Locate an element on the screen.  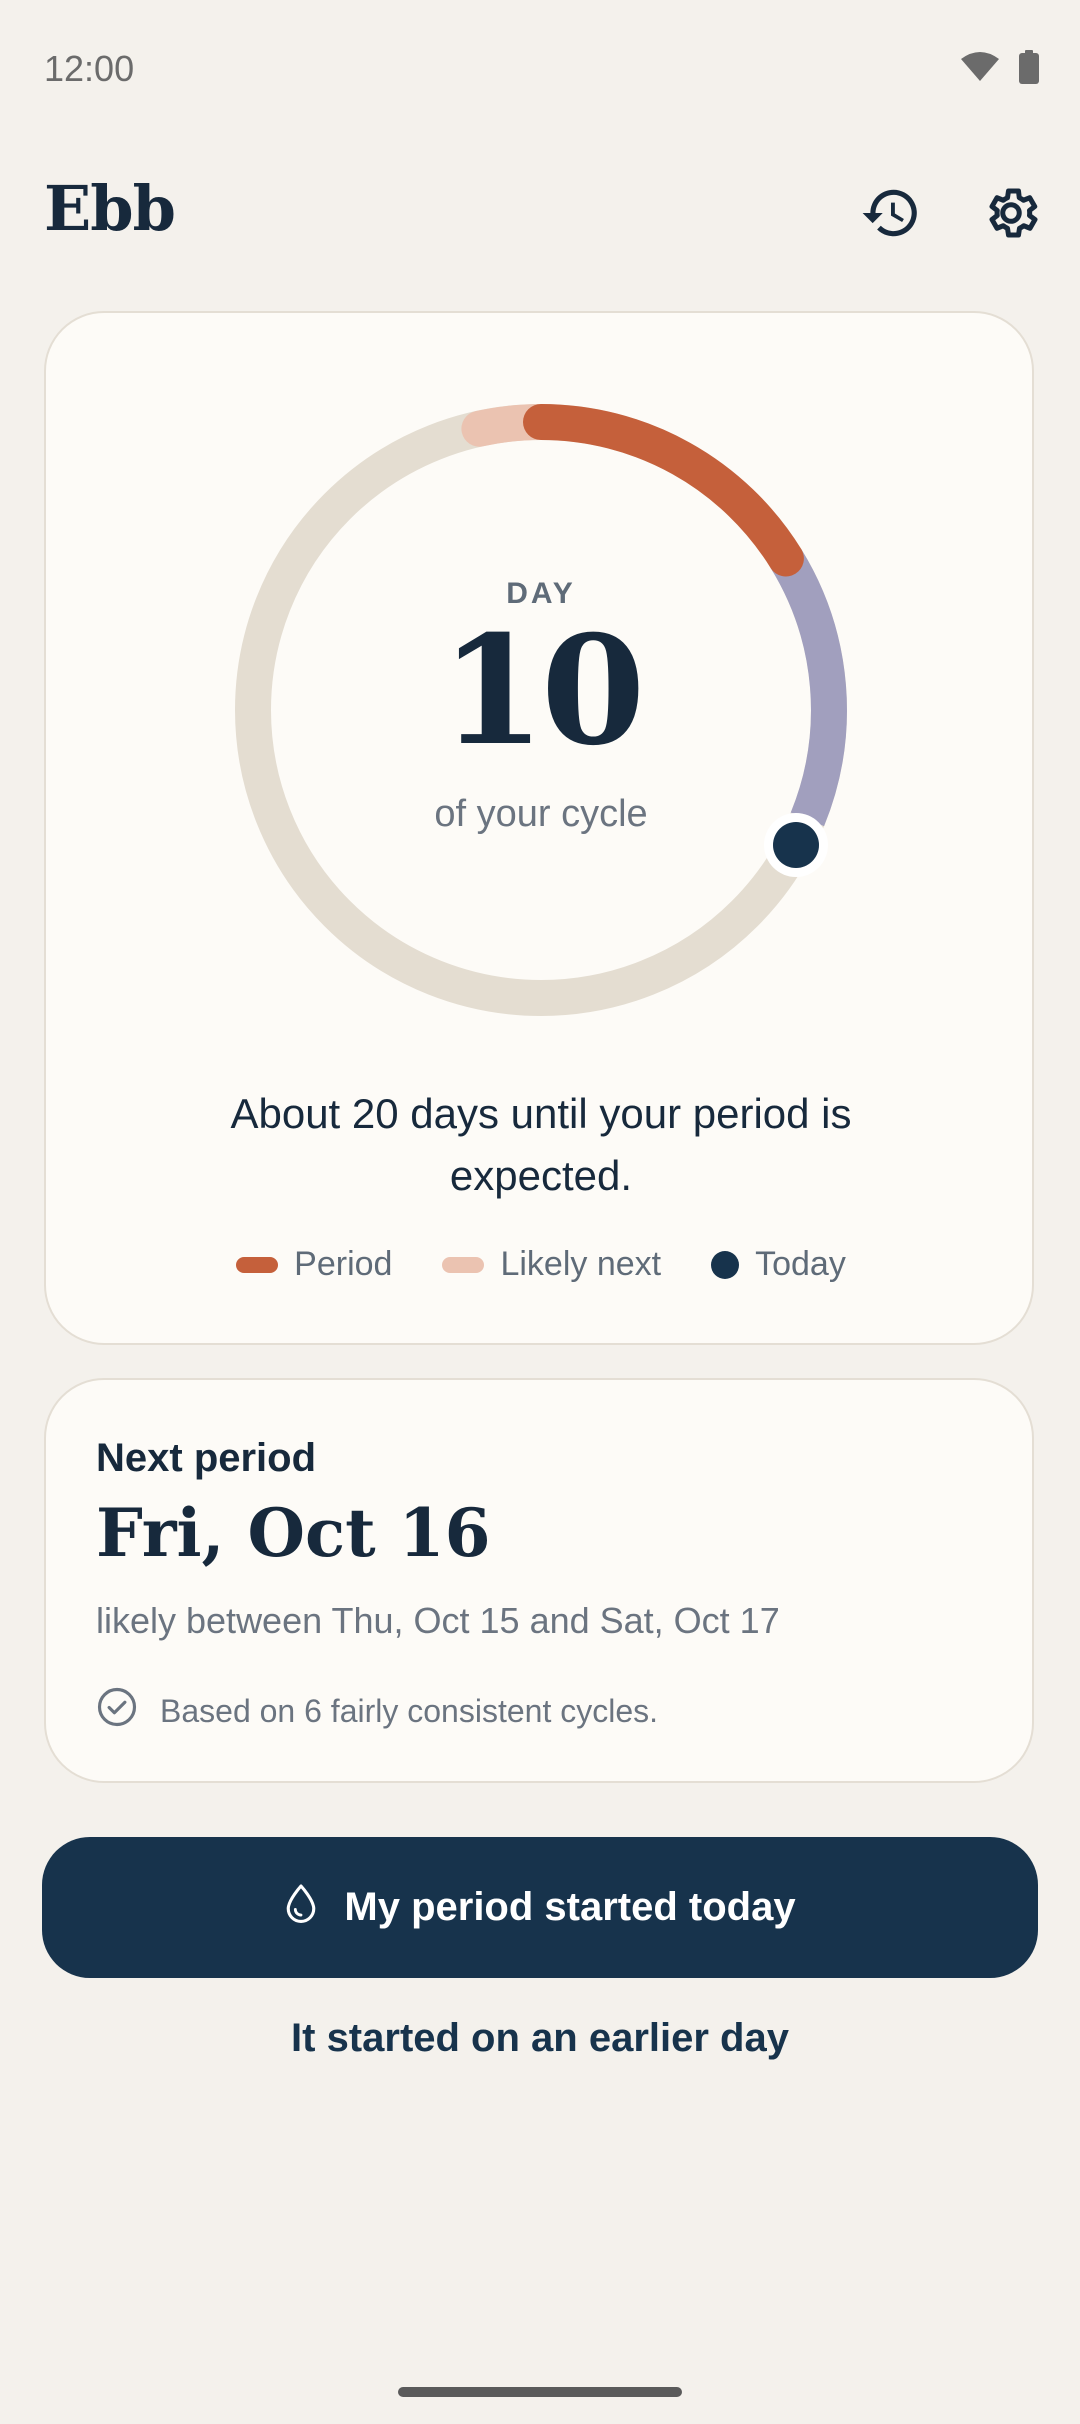
settings-button is located at coordinates (1011, 215).